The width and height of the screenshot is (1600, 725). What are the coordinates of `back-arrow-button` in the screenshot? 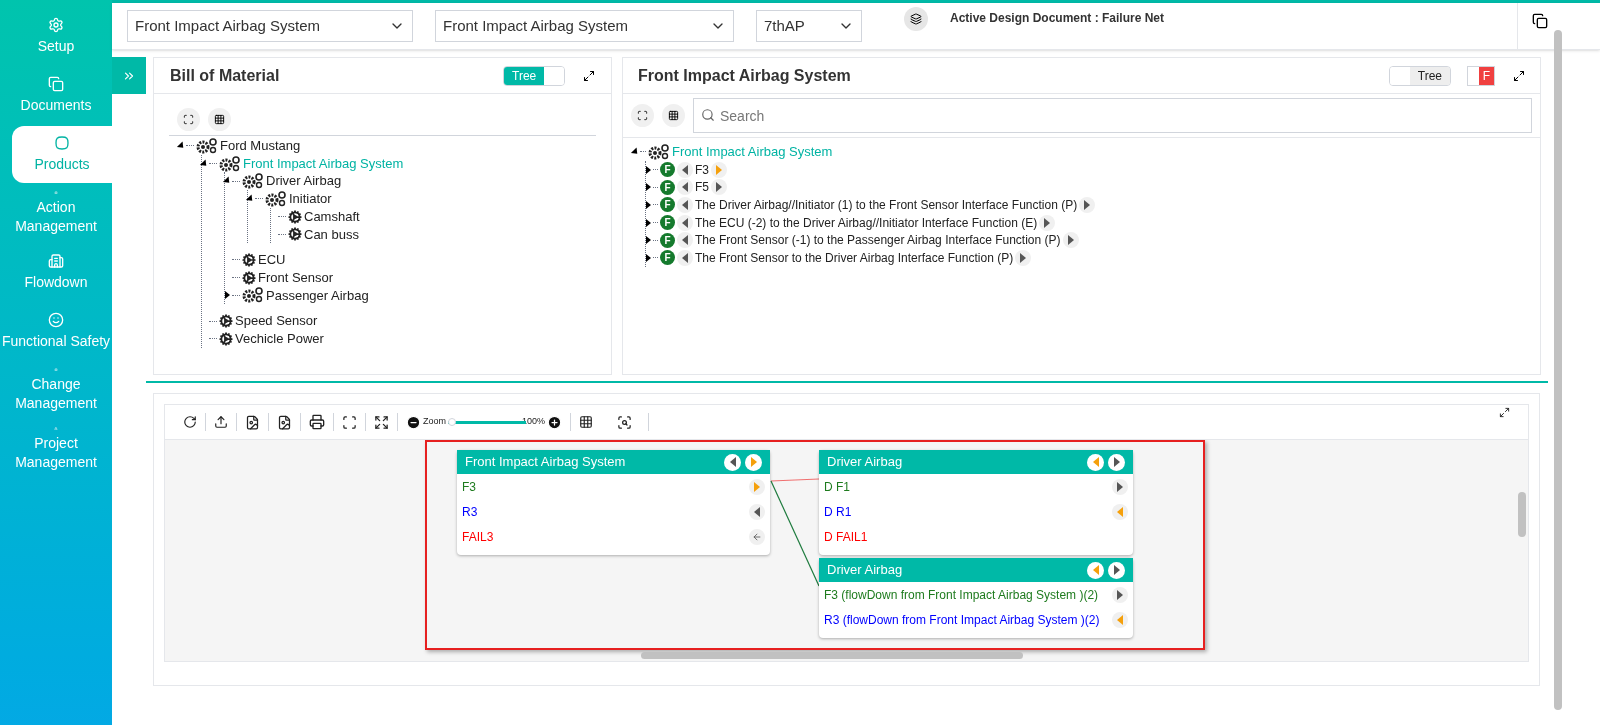 It's located at (757, 536).